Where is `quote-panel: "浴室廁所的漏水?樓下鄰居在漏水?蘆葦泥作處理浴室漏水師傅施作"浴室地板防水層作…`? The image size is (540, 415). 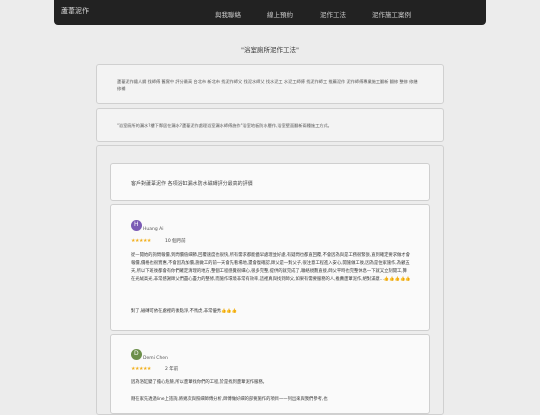 quote-panel: "浴室廁所的漏水?樓下鄰居在漏水?蘆葦泥作處理浴室漏水師傅施作"浴室地板防水層作… is located at coordinates (270, 125).